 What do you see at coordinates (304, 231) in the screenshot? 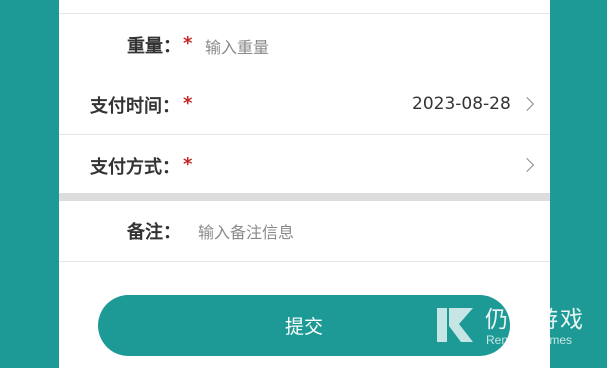
I see `remark-row: 备注： 输入备注信息` at bounding box center [304, 231].